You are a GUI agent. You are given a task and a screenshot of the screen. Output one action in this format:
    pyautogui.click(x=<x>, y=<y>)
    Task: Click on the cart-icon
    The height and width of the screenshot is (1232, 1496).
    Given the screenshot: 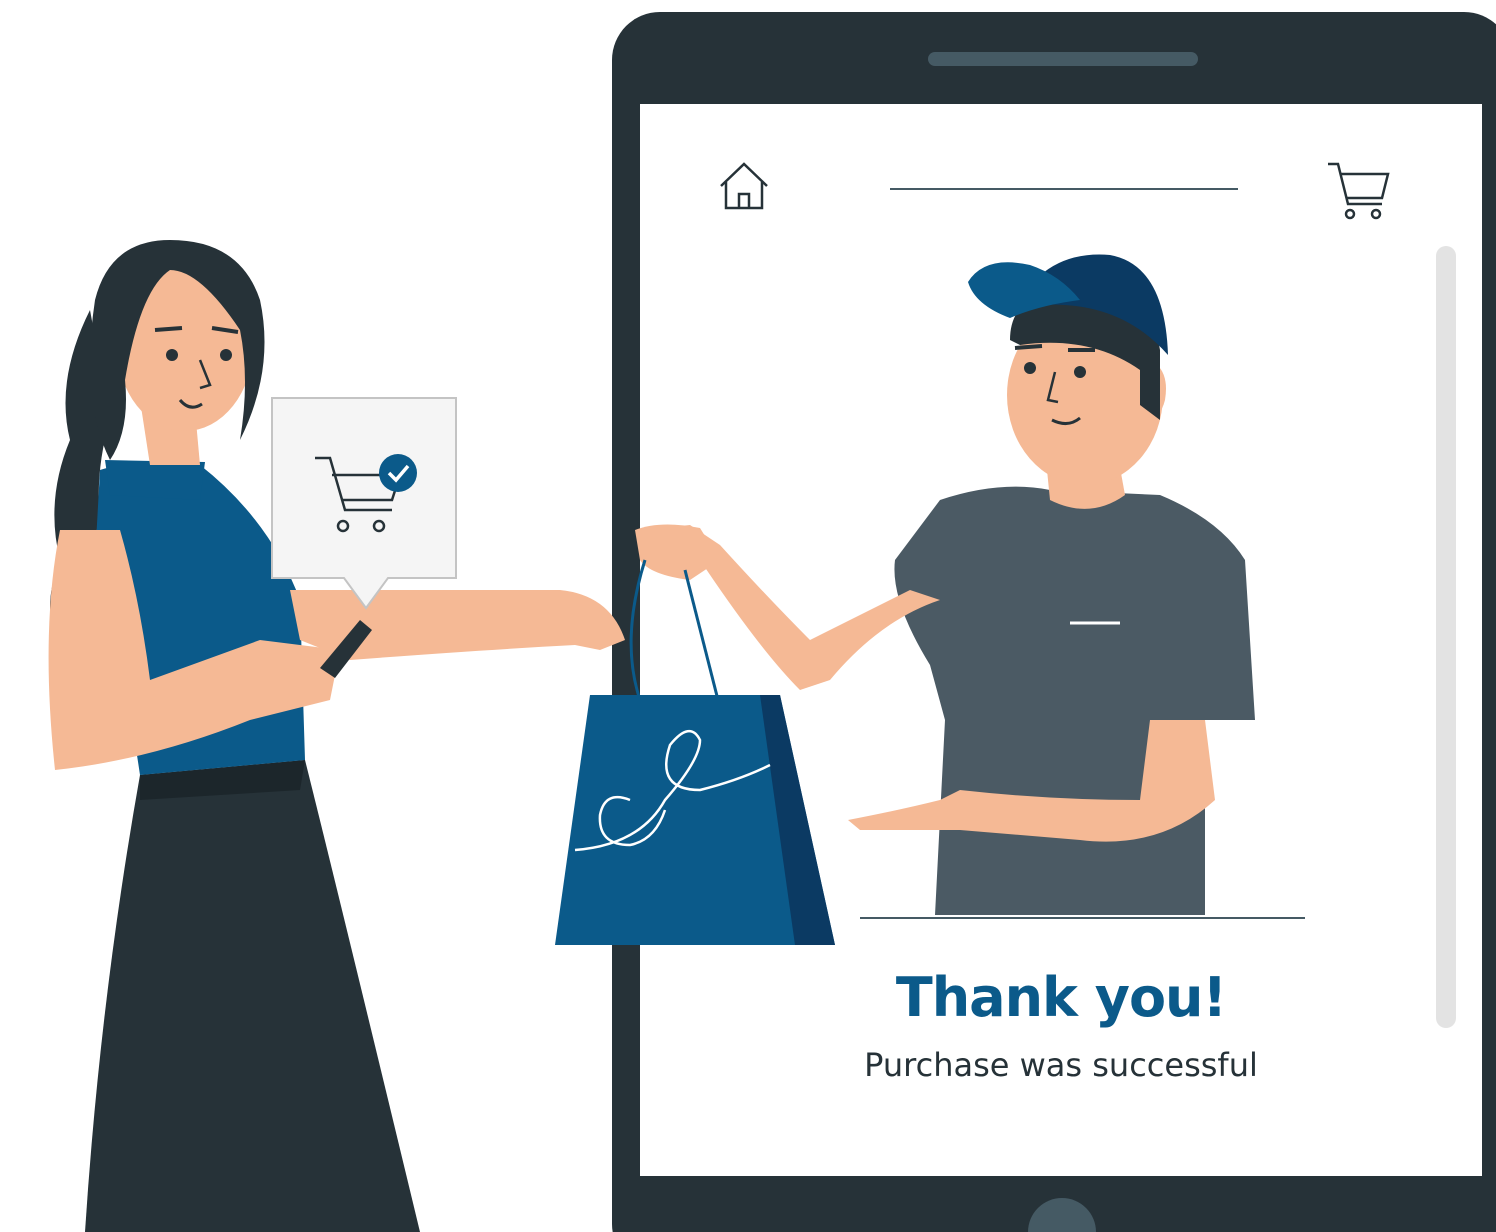 What is the action you would take?
    pyautogui.click(x=1359, y=191)
    